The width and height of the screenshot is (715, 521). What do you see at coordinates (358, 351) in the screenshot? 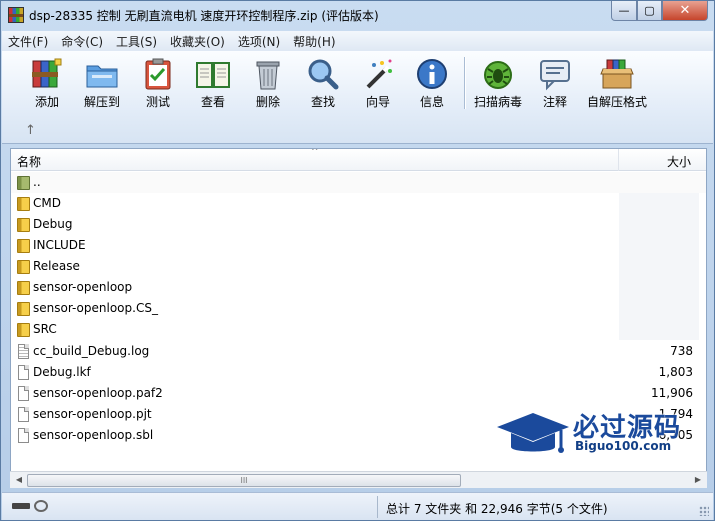
I see `list-item: cc_build_Debug.log 738` at bounding box center [358, 351].